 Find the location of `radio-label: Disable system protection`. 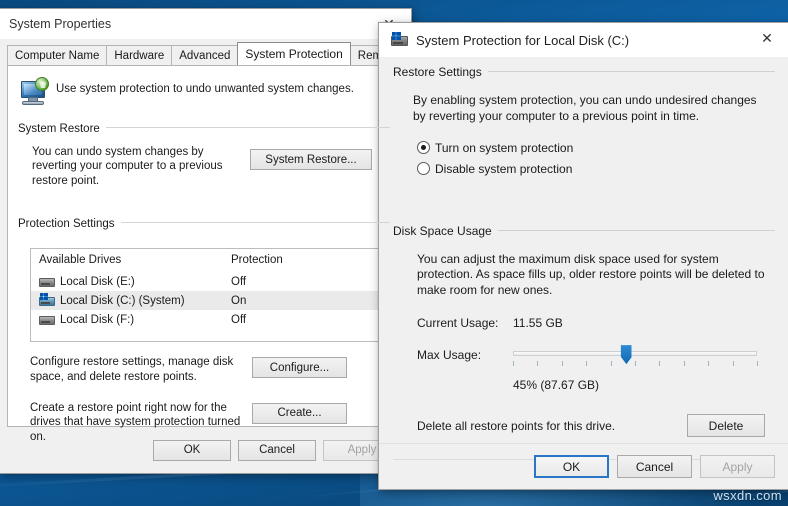

radio-label: Disable system protection is located at coordinates (504, 168).